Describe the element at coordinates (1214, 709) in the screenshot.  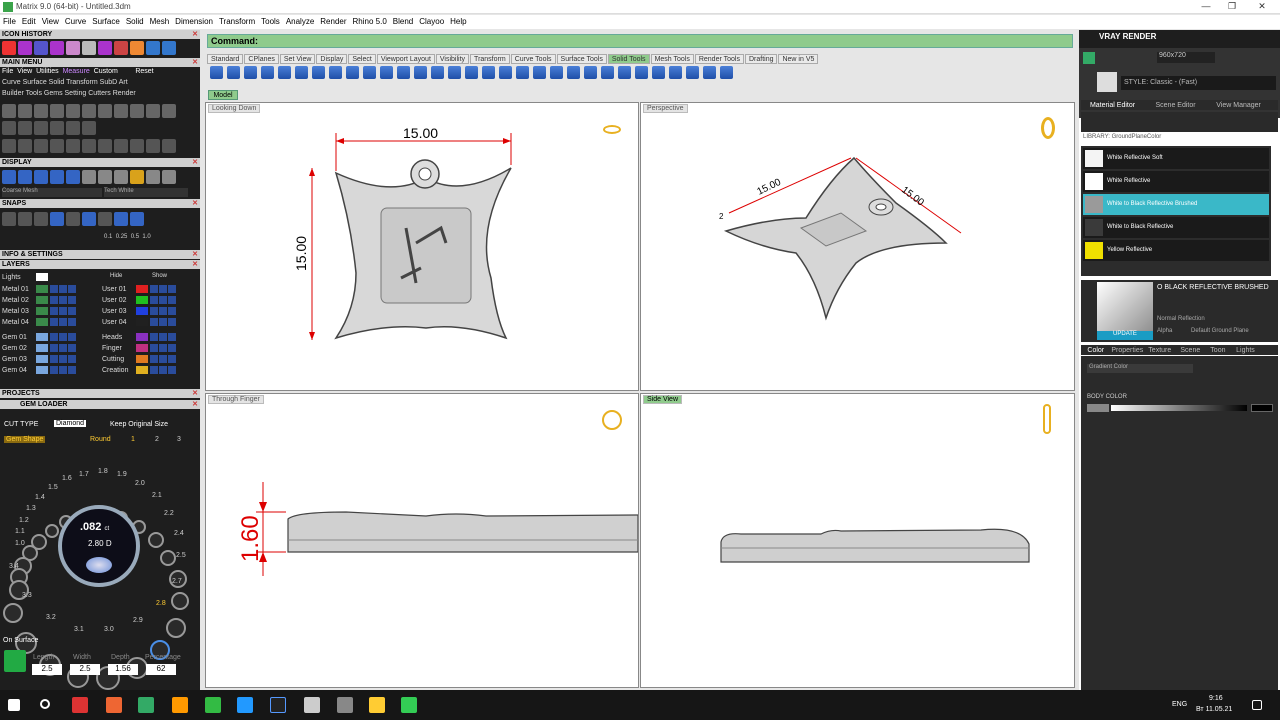
I see `clock-date: Вт 11.05.21` at that location.